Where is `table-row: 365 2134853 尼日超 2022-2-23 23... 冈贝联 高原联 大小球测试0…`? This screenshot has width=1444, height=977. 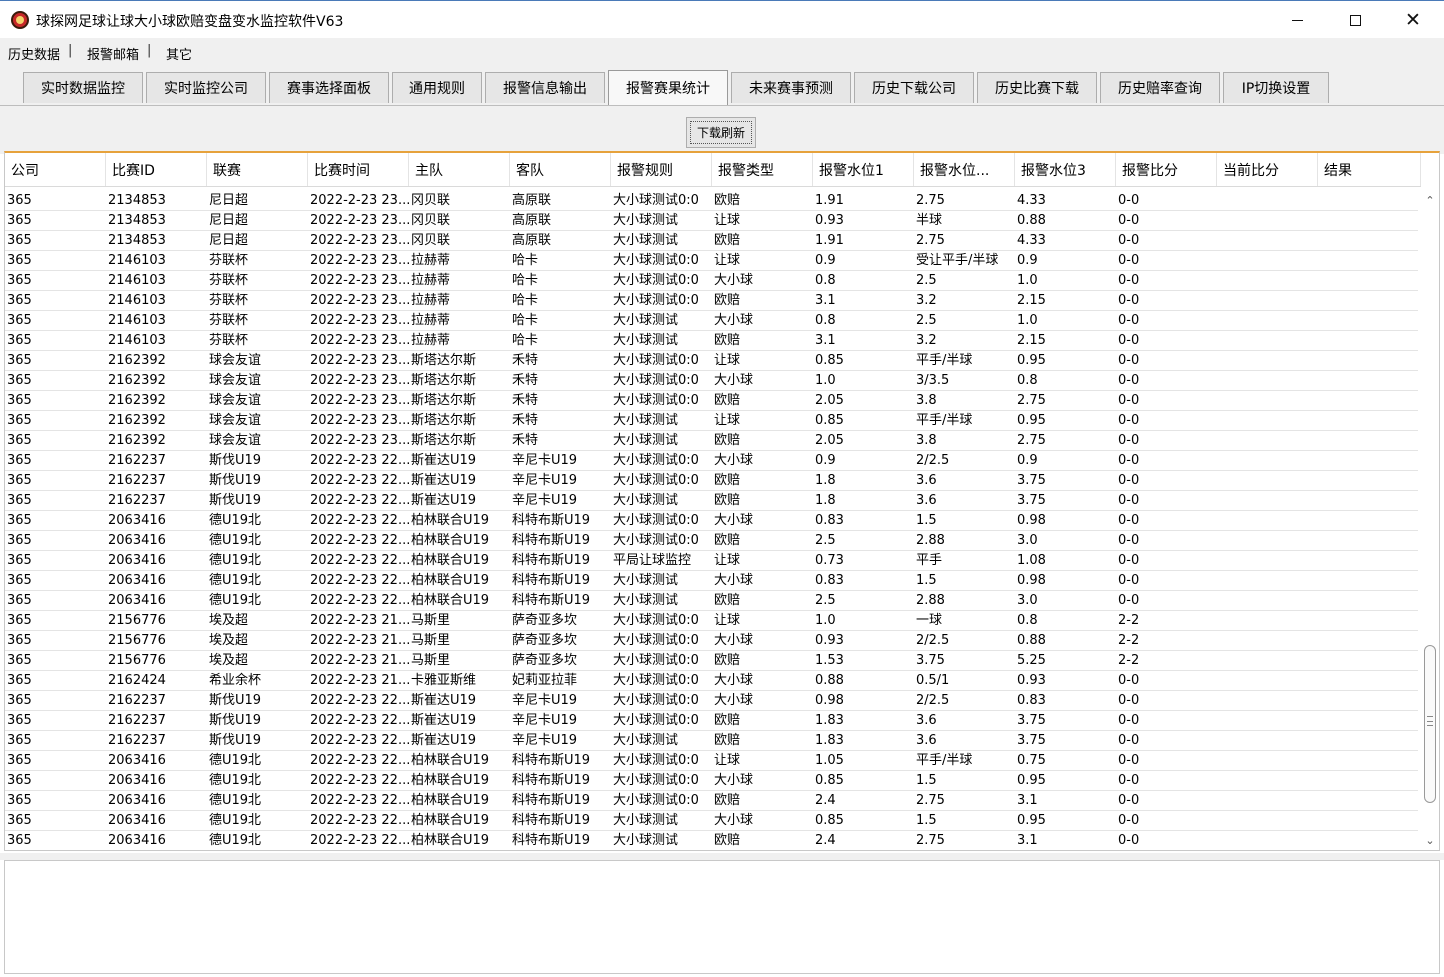
table-row: 365 2134853 尼日超 2022-2-23 23... 冈贝联 高原联 大小球测试0… is located at coordinates (711, 201).